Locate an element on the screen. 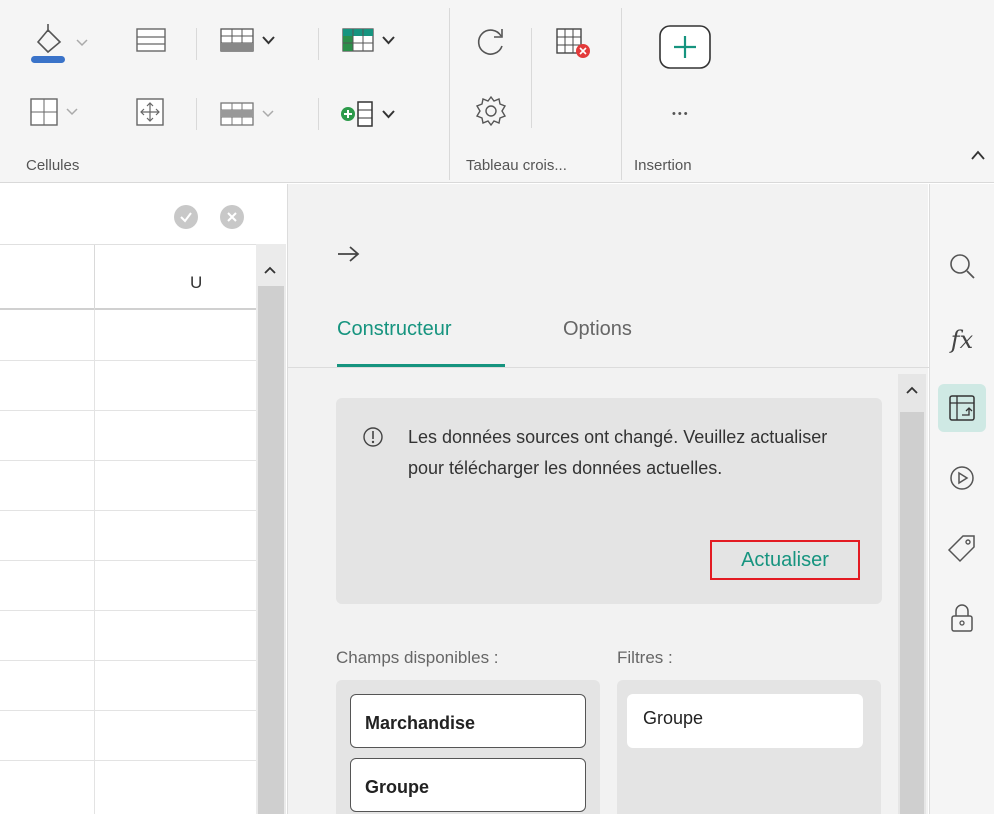 The width and height of the screenshot is (994, 814). search-icon is located at coordinates (962, 266).